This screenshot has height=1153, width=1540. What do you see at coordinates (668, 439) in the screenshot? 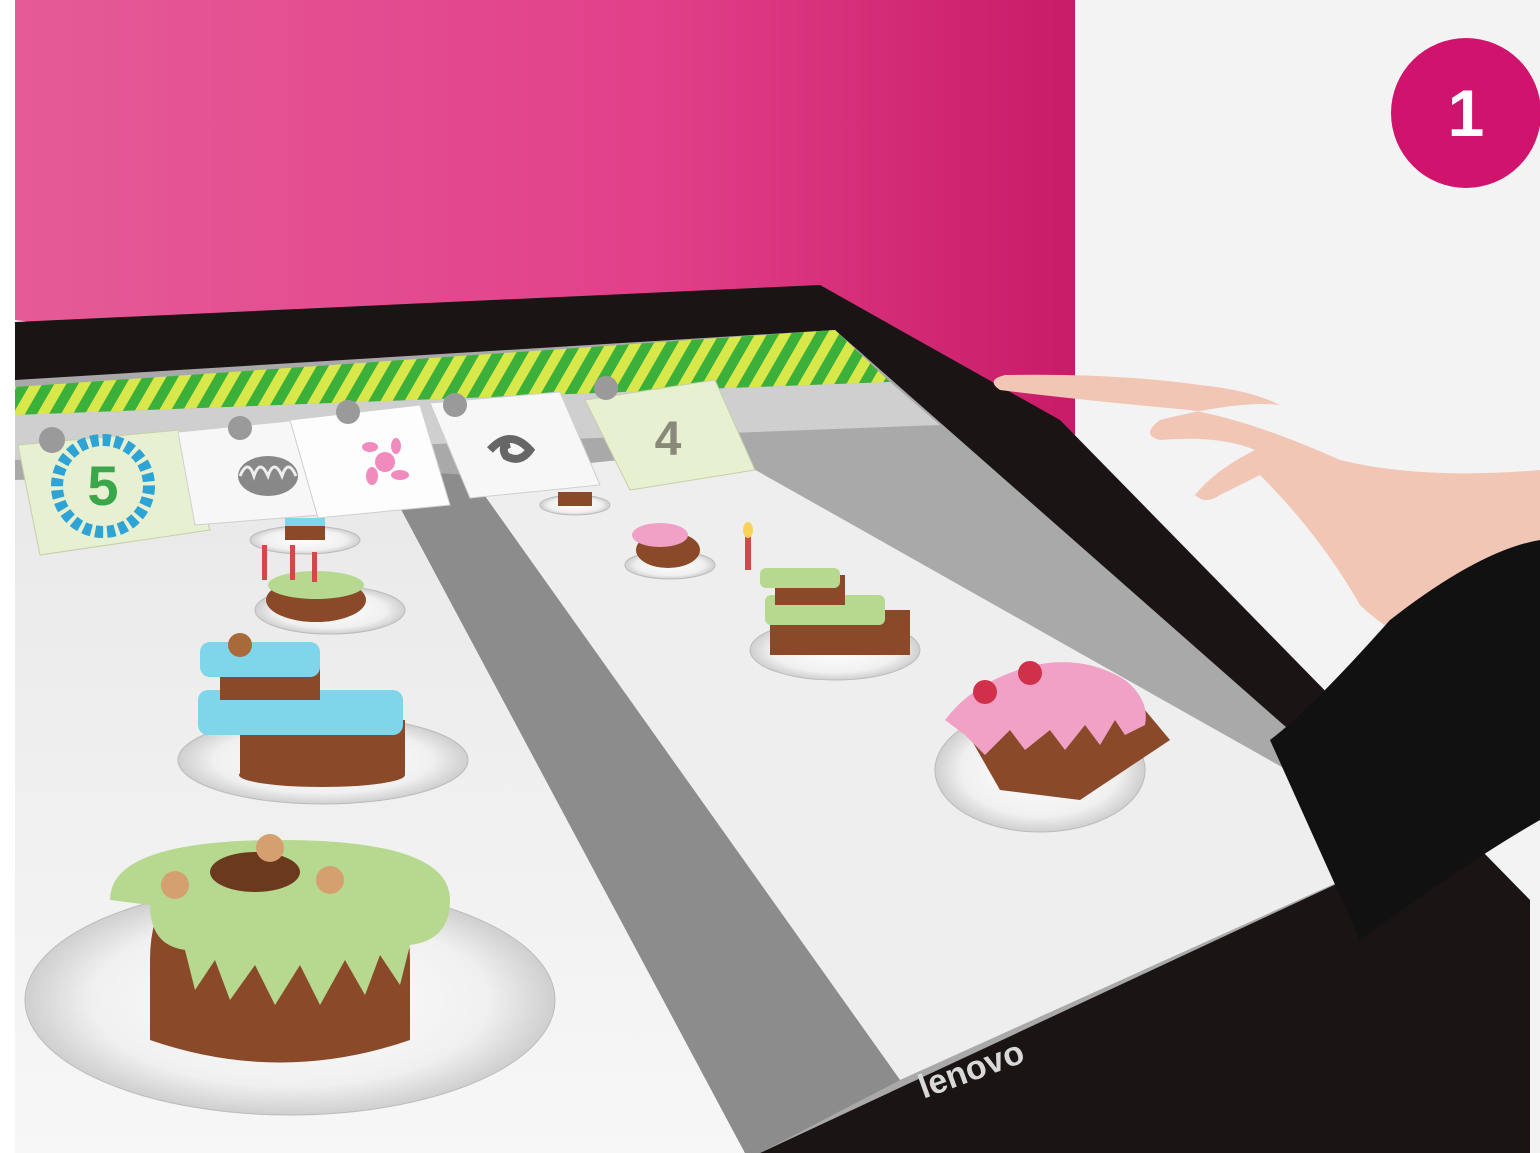
I see `score-value: 4` at bounding box center [668, 439].